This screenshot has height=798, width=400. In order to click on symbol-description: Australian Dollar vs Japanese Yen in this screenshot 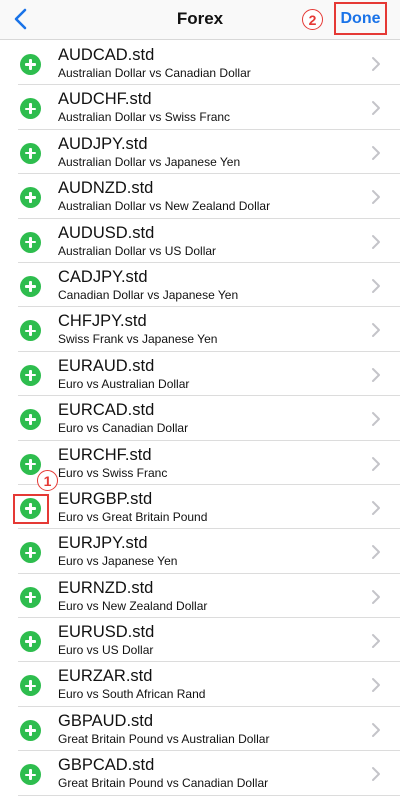, I will do `click(149, 161)`.